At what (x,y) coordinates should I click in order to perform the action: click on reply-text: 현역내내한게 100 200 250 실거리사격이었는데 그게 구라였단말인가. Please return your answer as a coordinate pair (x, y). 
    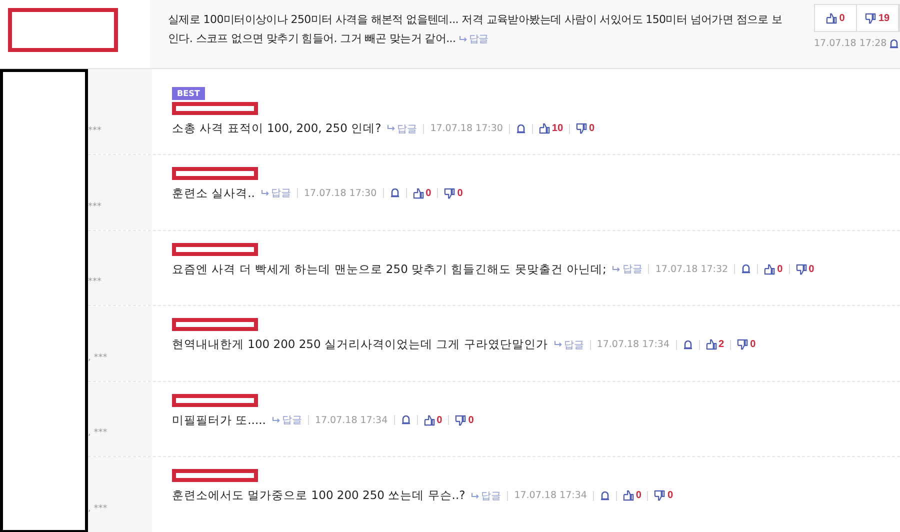
    Looking at the image, I should click on (360, 344).